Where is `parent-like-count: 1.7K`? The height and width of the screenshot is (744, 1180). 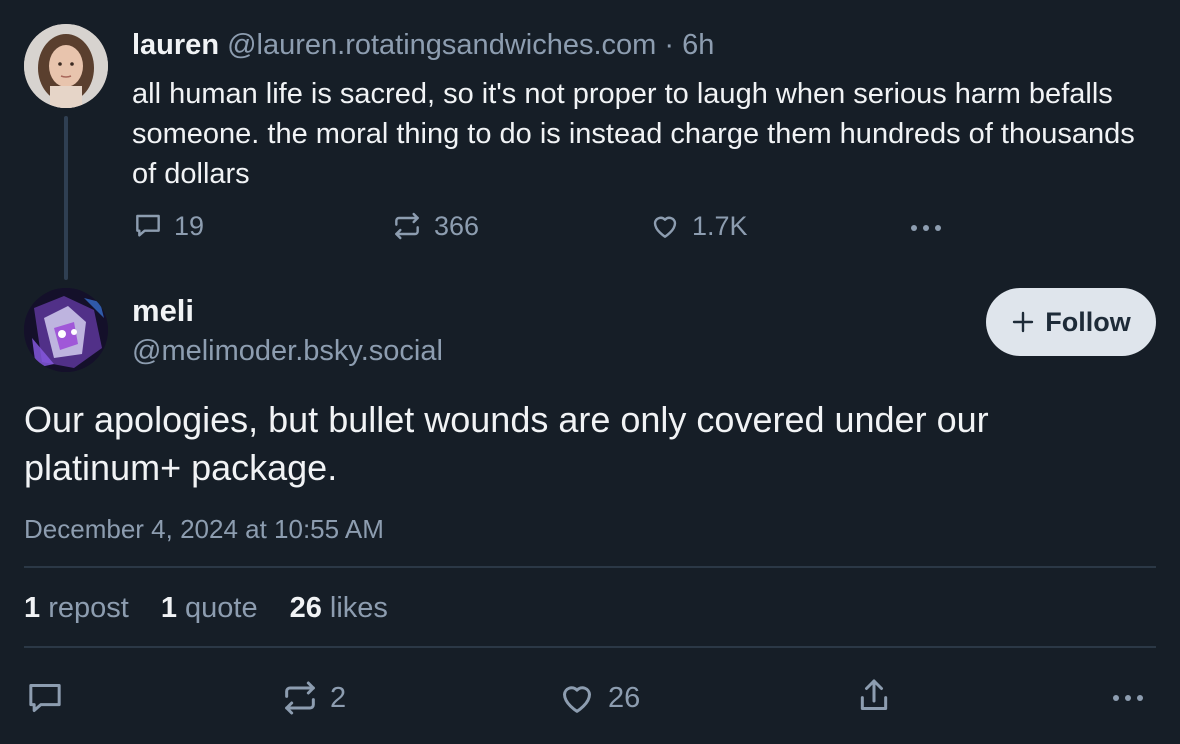 parent-like-count: 1.7K is located at coordinates (720, 225).